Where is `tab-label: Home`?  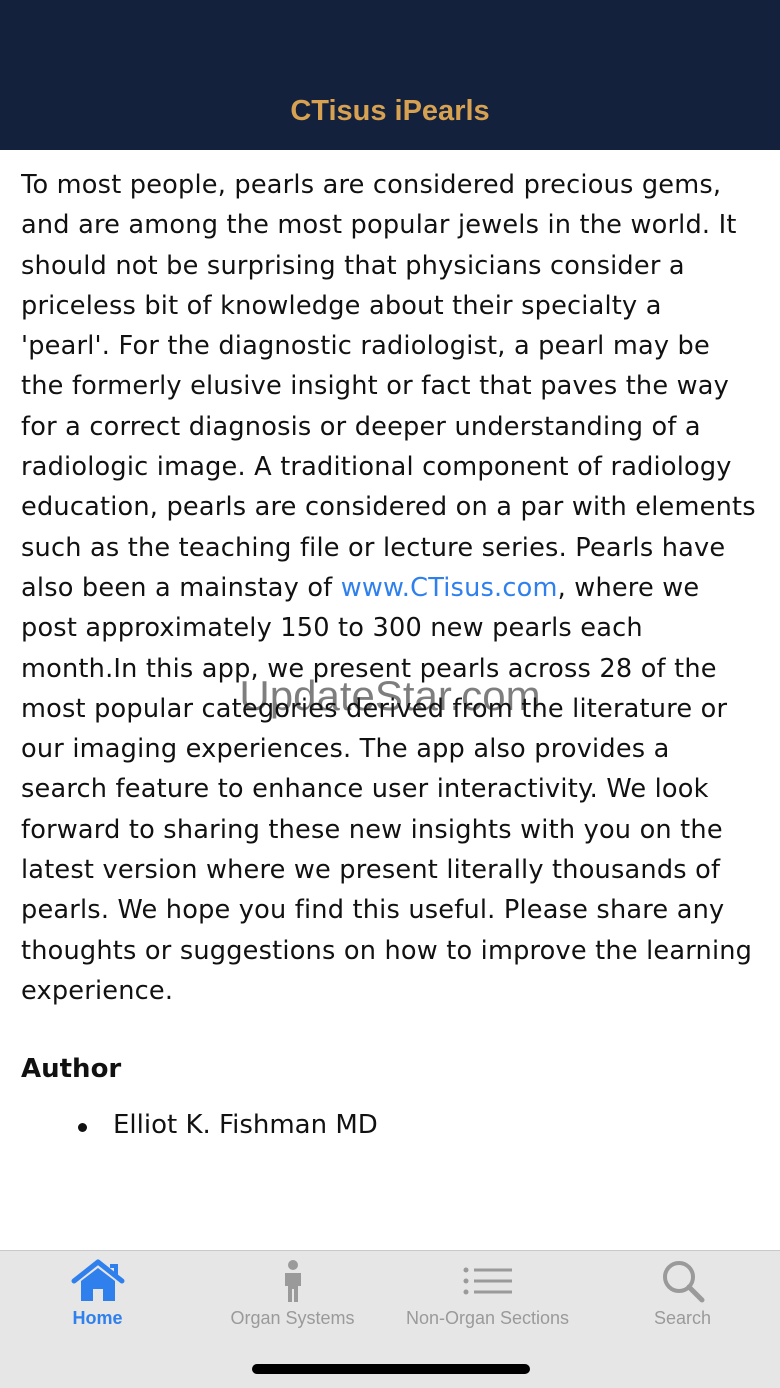
tab-label: Home is located at coordinates (97, 1318).